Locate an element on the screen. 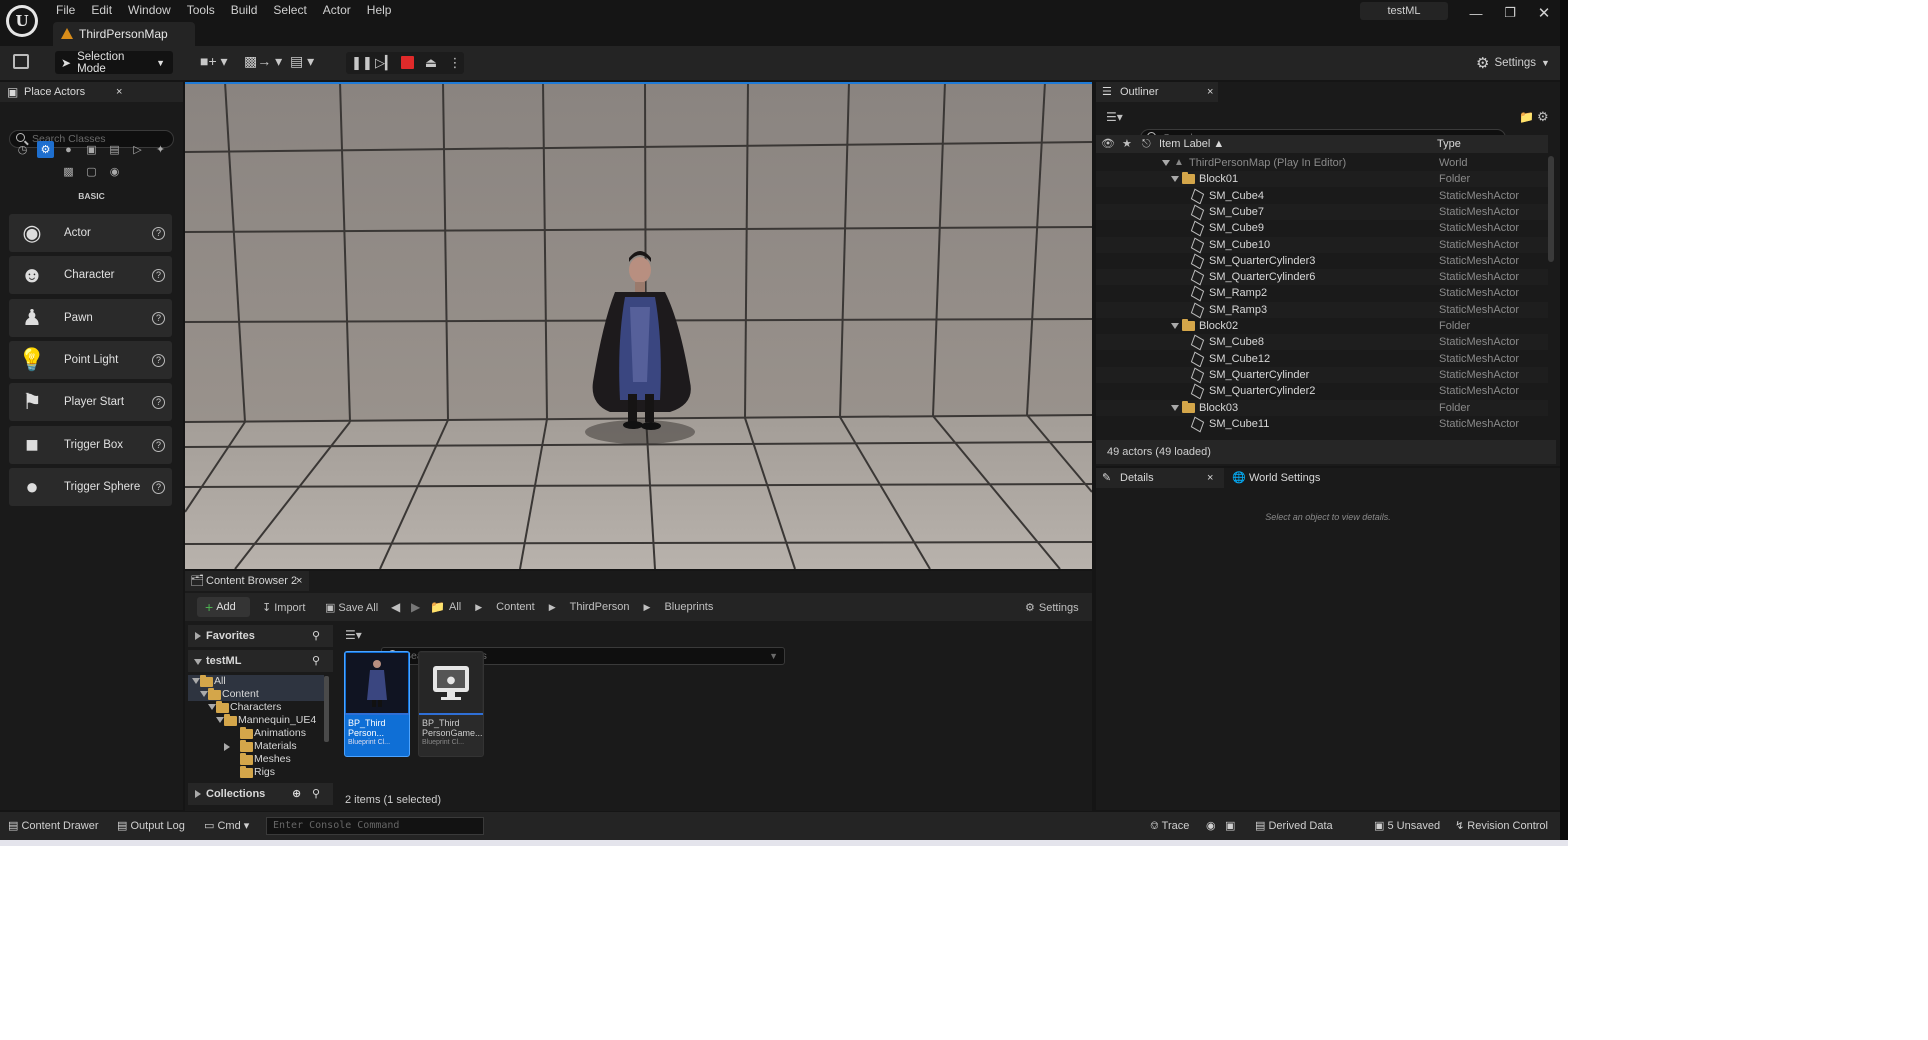 This screenshot has height=1040, width=1928. import-button: ↧ Import is located at coordinates (283, 608).